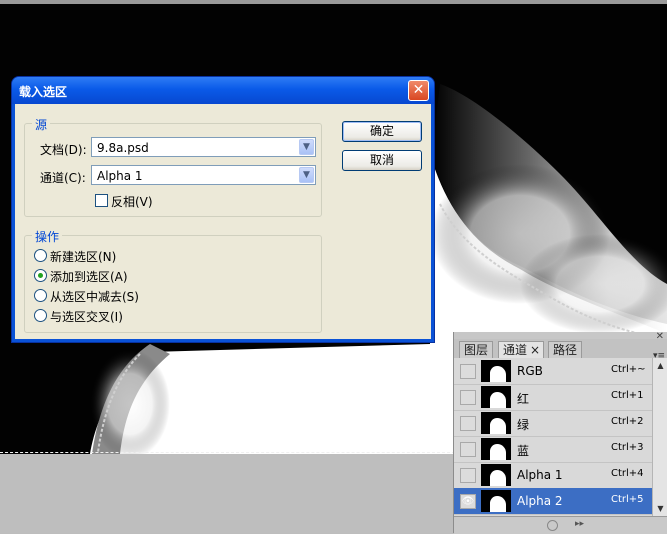 This screenshot has width=667, height=534. What do you see at coordinates (560, 525) in the screenshot?
I see `panel-footer: ▸▸` at bounding box center [560, 525].